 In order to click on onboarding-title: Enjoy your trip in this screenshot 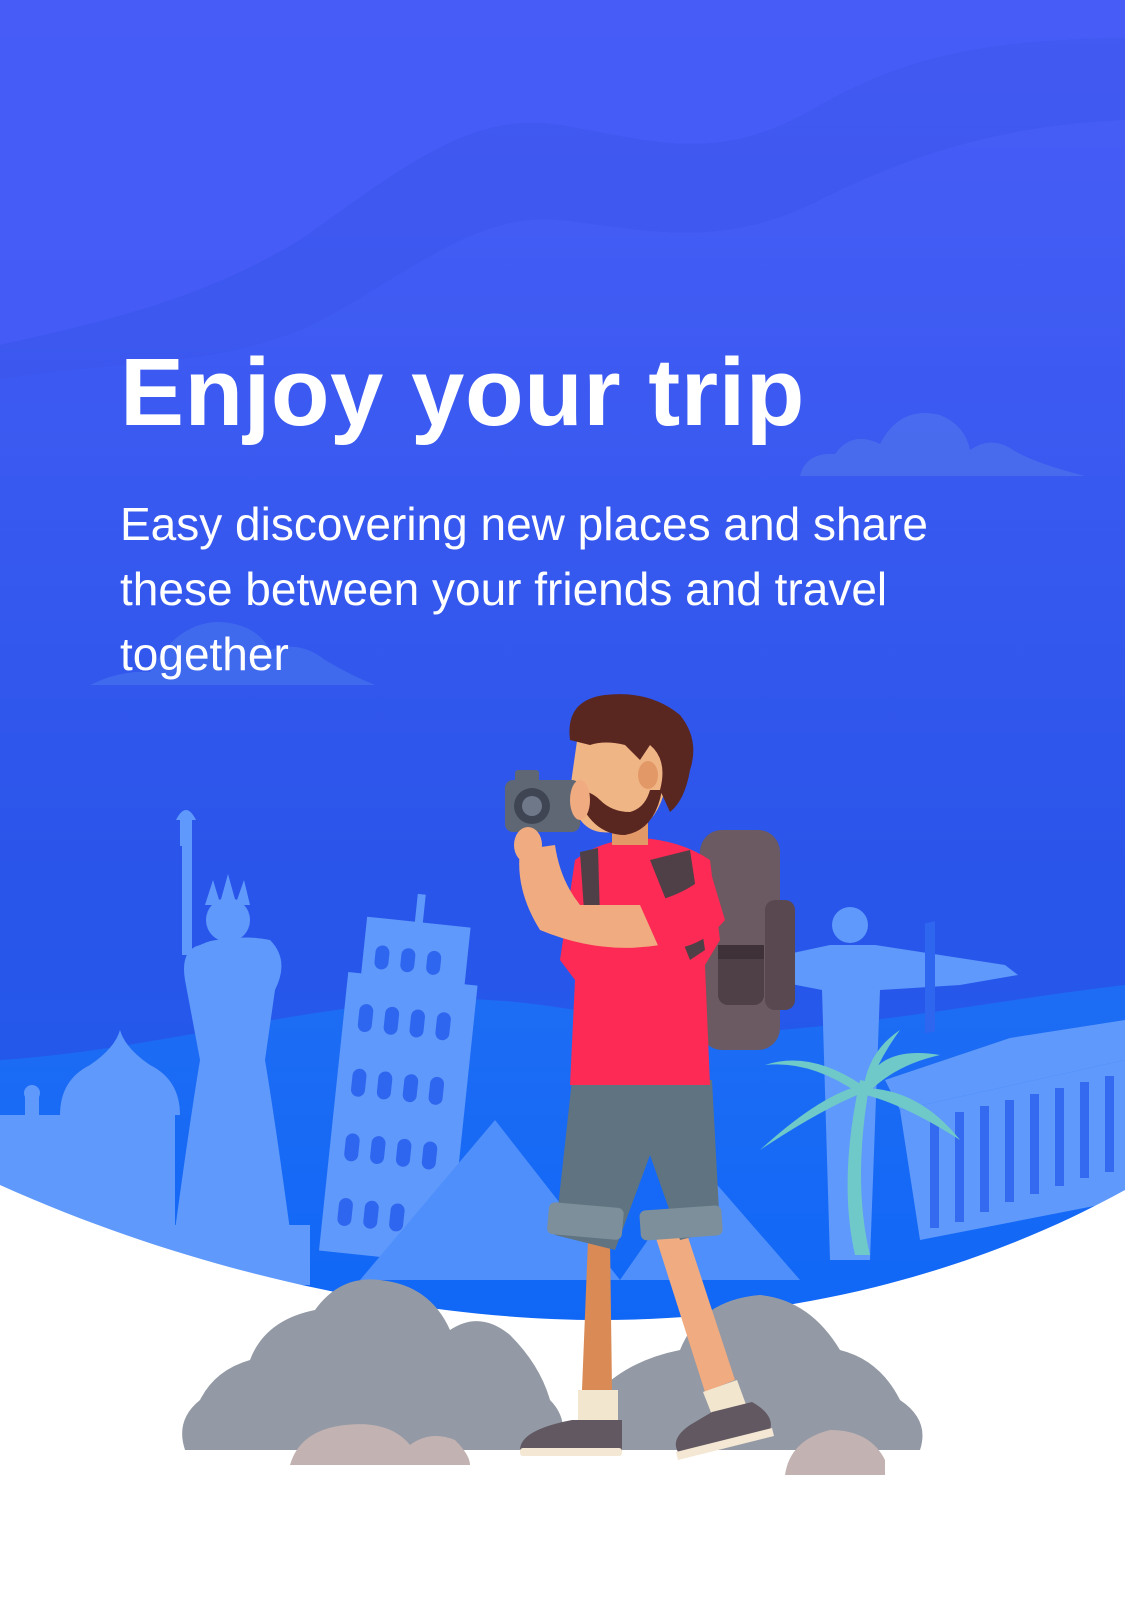, I will do `click(462, 392)`.